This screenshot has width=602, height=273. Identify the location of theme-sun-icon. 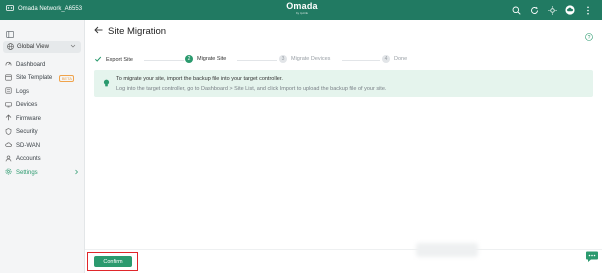
(552, 10).